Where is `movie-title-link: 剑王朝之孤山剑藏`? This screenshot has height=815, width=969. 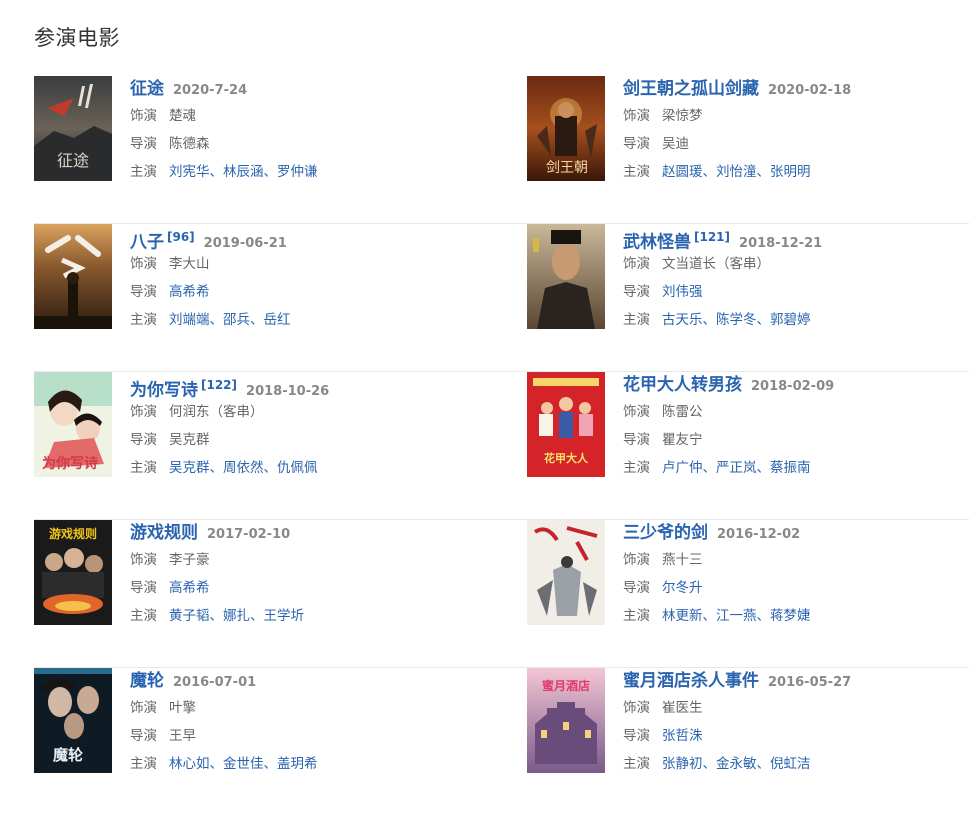
movie-title-link: 剑王朝之孤山剑藏 is located at coordinates (691, 89).